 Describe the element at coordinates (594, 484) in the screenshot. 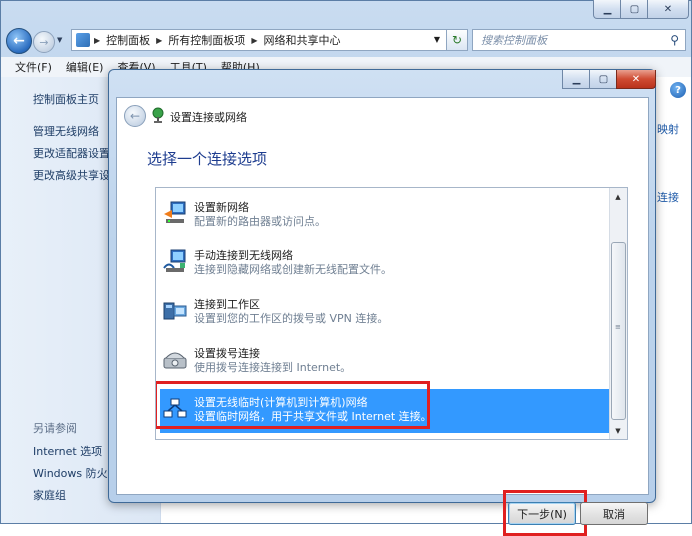

I see `watermark-url: zhinan.sogou.com` at that location.